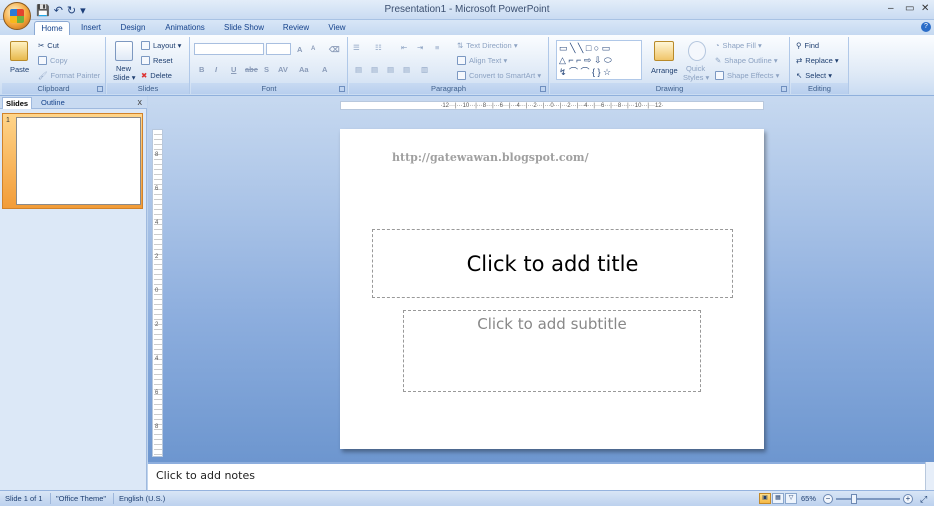 The width and height of the screenshot is (934, 506). What do you see at coordinates (819, 88) in the screenshot?
I see `editing-group-label: Editing` at bounding box center [819, 88].